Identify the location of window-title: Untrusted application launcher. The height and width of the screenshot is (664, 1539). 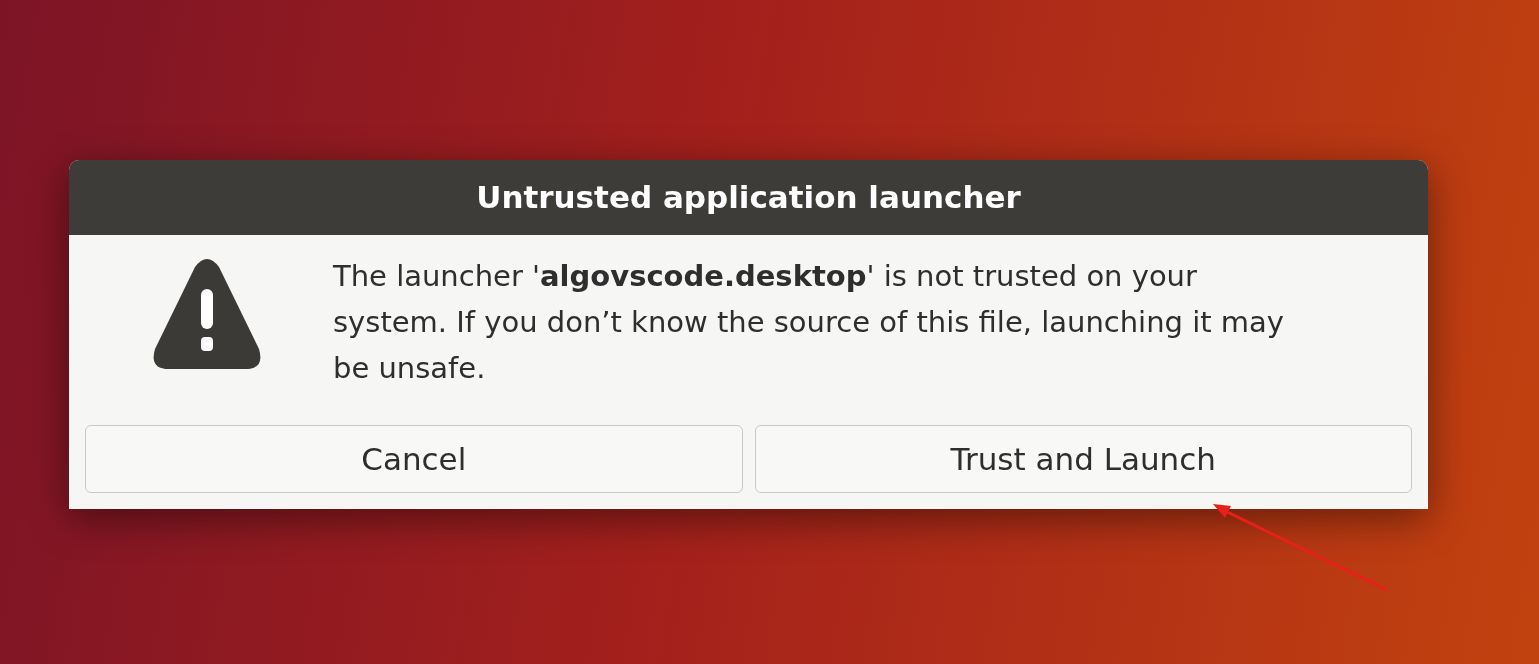
(748, 198).